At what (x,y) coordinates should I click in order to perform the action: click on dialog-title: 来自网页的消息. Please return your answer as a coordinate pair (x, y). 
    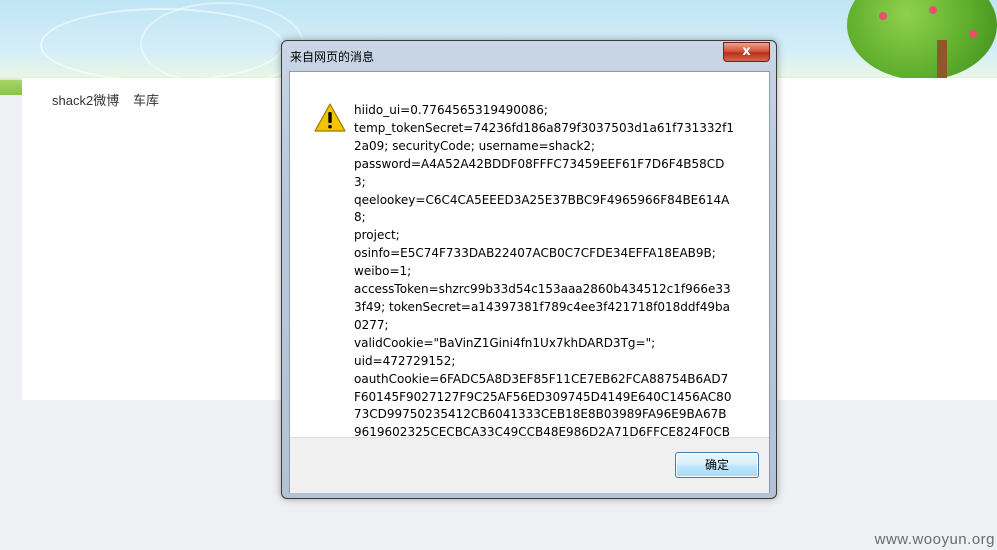
    Looking at the image, I should click on (332, 57).